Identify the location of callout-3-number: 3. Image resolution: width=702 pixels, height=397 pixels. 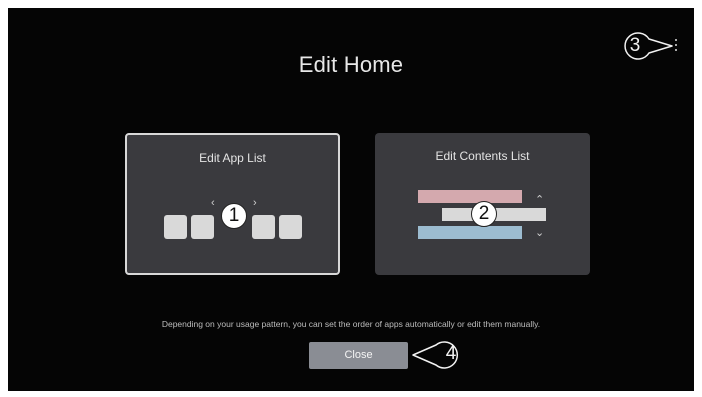
(635, 45).